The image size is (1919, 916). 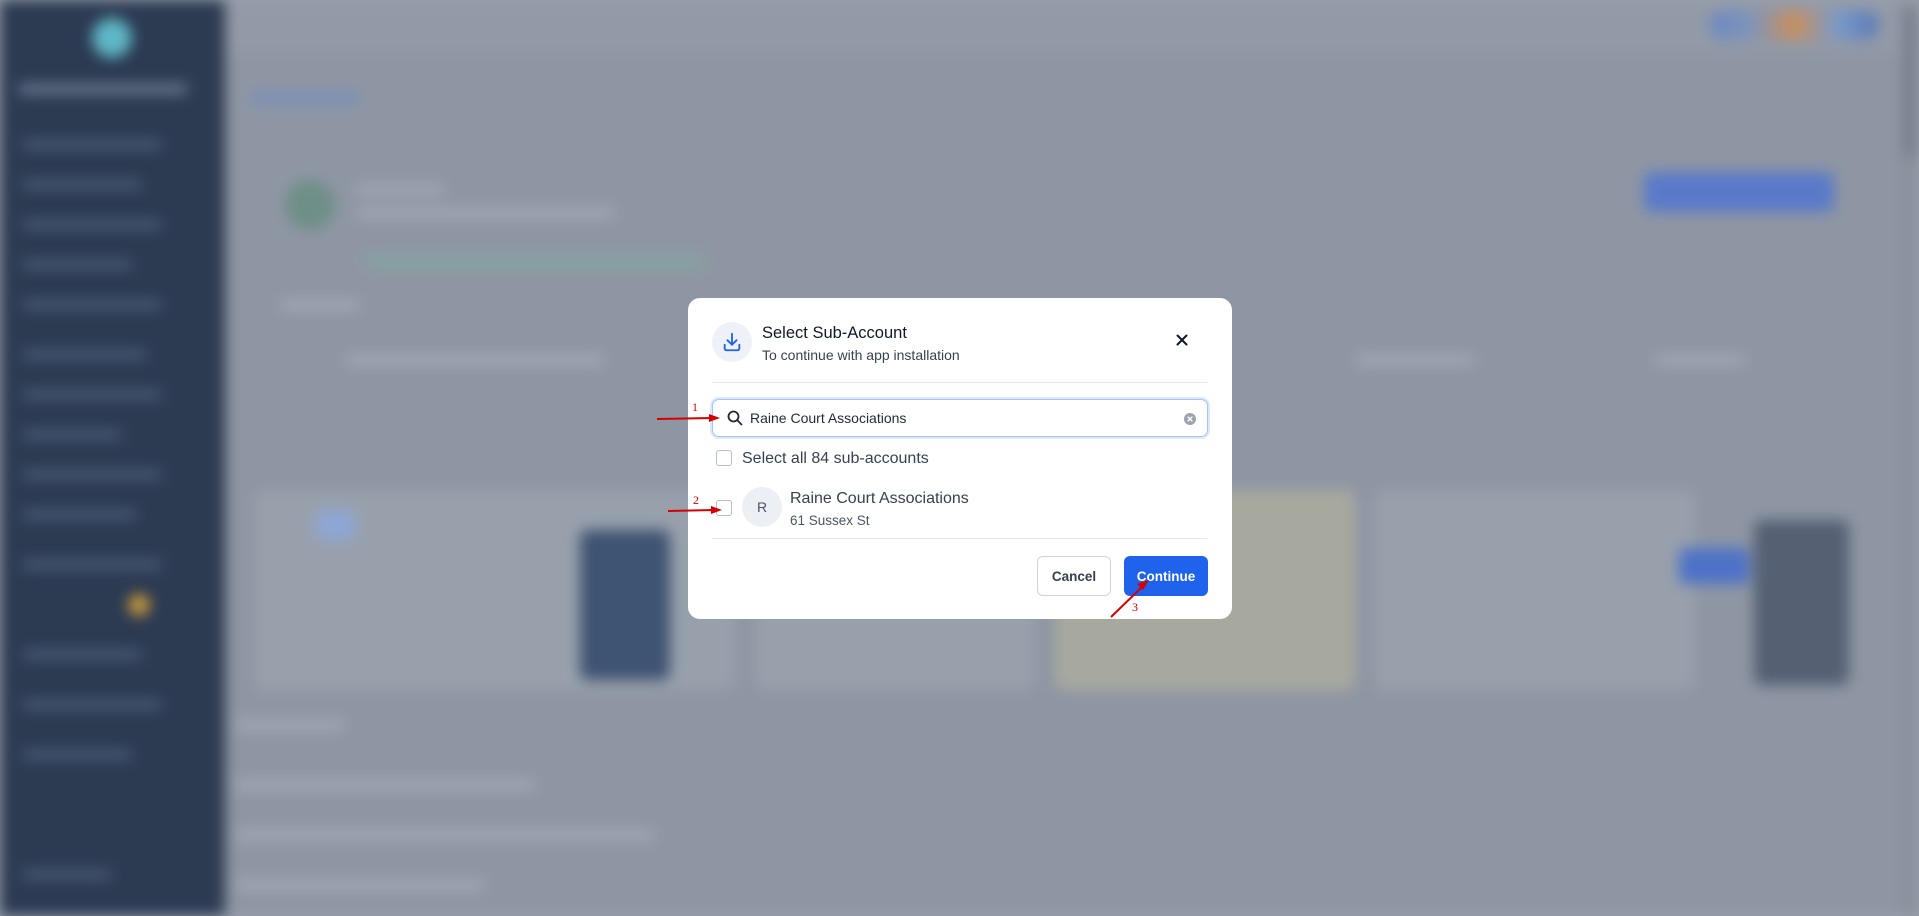 What do you see at coordinates (1135, 607) in the screenshot?
I see `annotation-label-3: 3` at bounding box center [1135, 607].